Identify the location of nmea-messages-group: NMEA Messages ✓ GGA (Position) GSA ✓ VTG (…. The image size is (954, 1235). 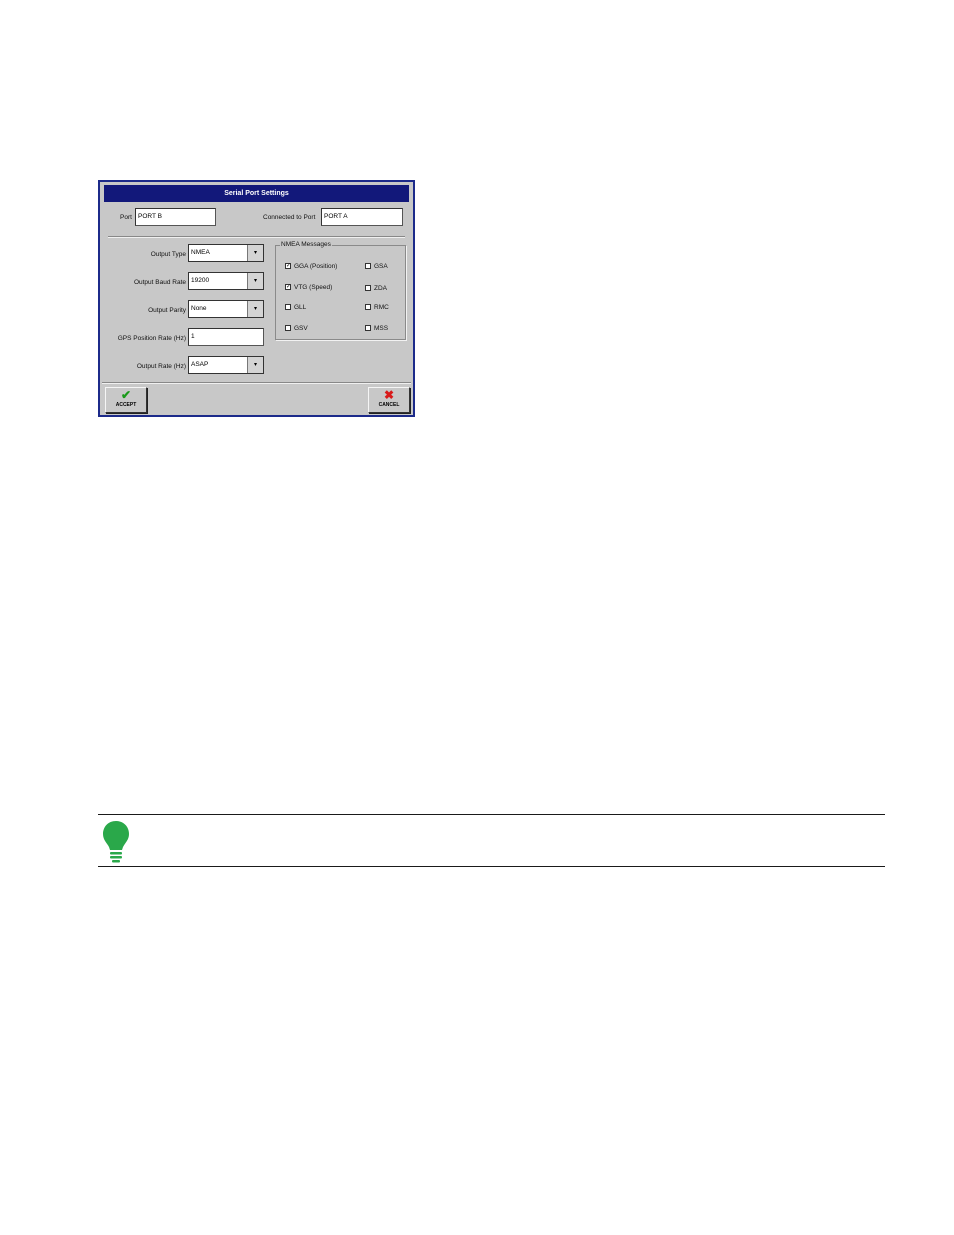
(340, 290).